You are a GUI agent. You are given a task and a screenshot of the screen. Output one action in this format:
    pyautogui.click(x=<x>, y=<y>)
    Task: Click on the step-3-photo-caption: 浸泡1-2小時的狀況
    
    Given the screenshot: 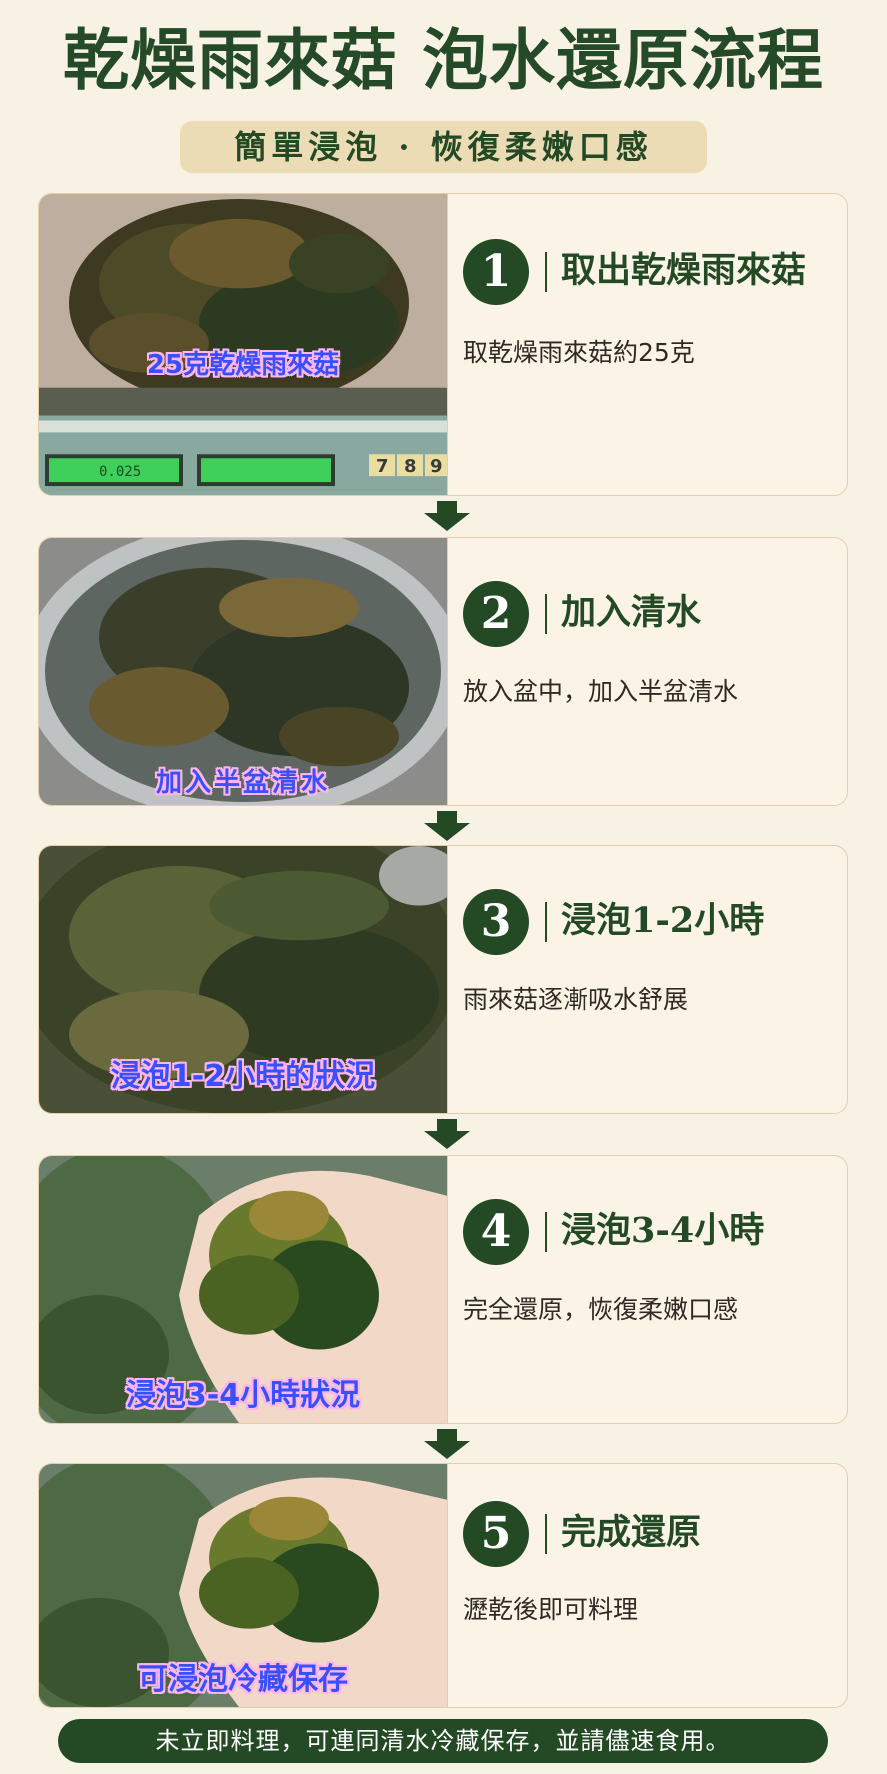 What is the action you would take?
    pyautogui.click(x=243, y=1076)
    